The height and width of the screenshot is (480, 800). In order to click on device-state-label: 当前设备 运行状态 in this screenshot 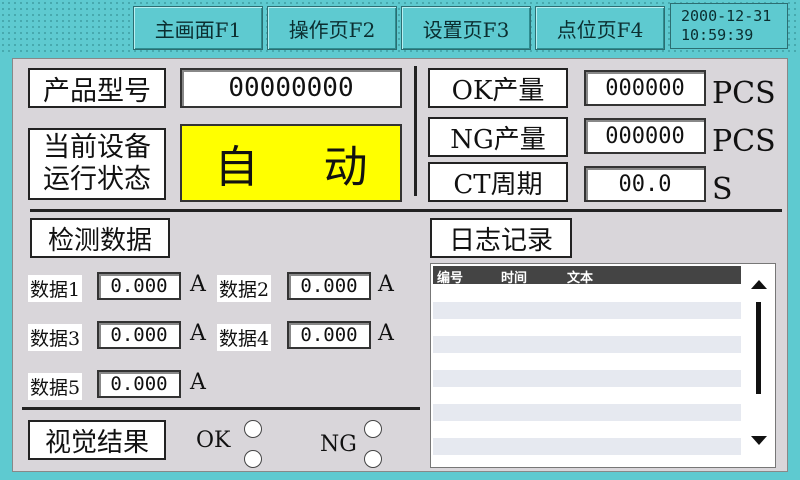, I will do `click(97, 164)`.